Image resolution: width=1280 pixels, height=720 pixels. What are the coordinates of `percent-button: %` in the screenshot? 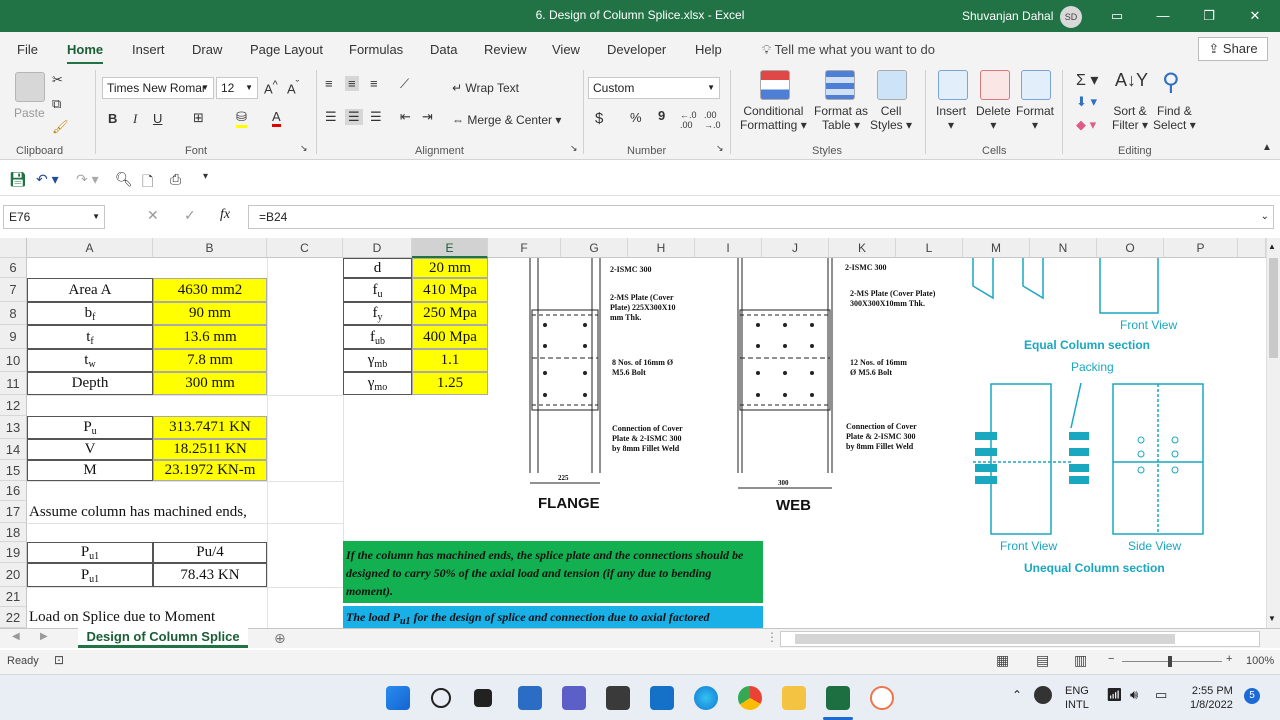 It's located at (636, 117).